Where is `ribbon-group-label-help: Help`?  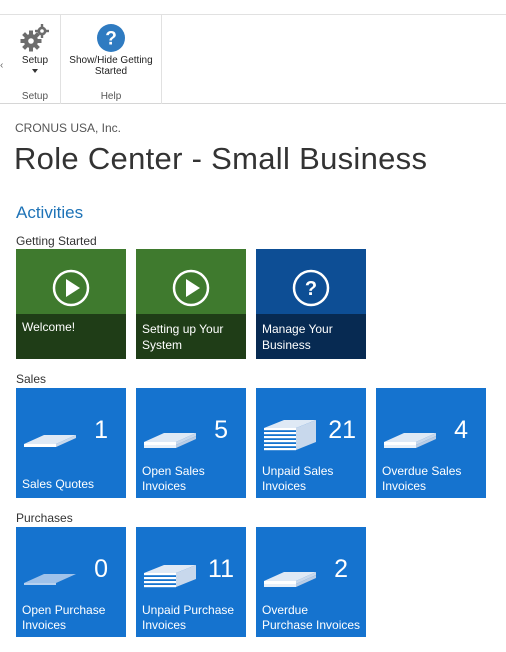
ribbon-group-label-help: Help is located at coordinates (111, 96).